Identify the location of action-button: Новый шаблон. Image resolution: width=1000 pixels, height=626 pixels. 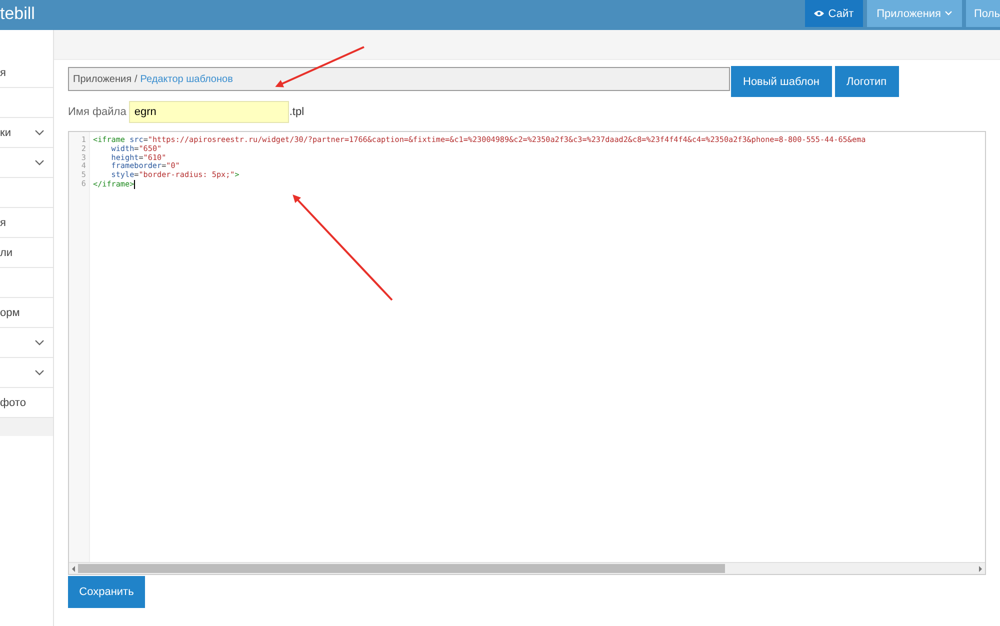
(781, 81).